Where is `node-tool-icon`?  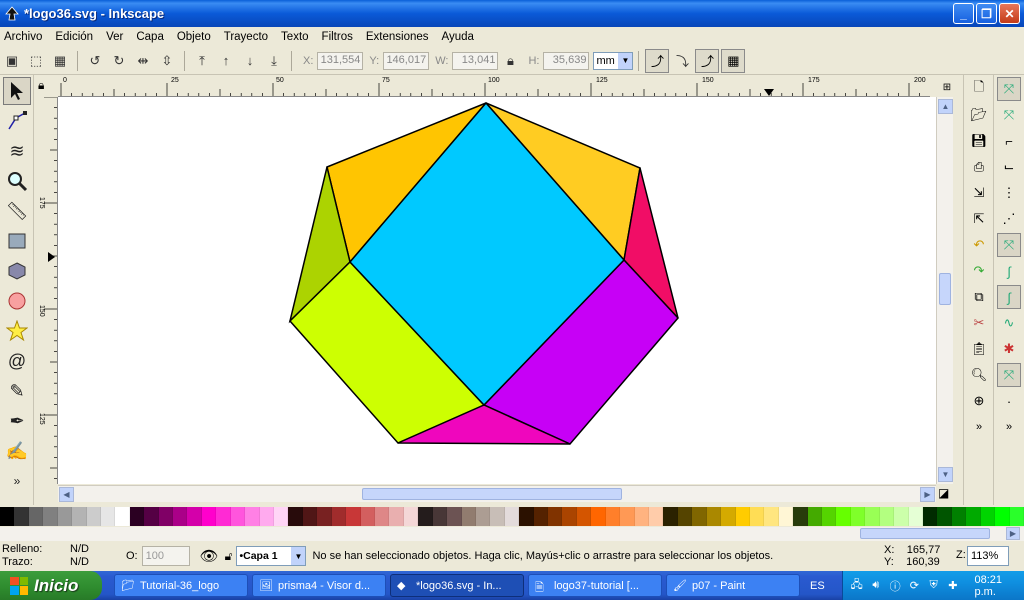 node-tool-icon is located at coordinates (17, 121).